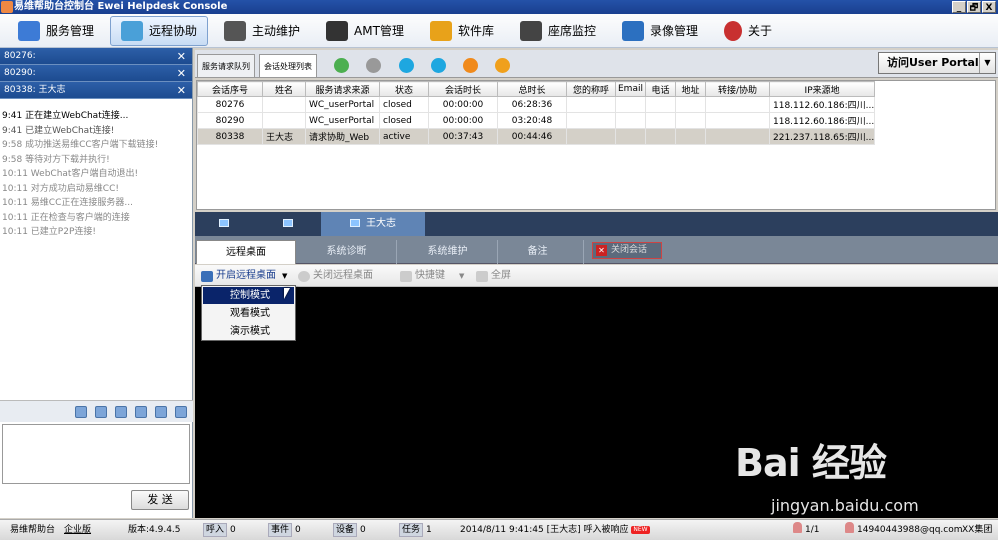 Image resolution: width=998 pixels, height=540 pixels. Describe the element at coordinates (822, 89) in the screenshot. I see `column-header: IP来源地` at that location.